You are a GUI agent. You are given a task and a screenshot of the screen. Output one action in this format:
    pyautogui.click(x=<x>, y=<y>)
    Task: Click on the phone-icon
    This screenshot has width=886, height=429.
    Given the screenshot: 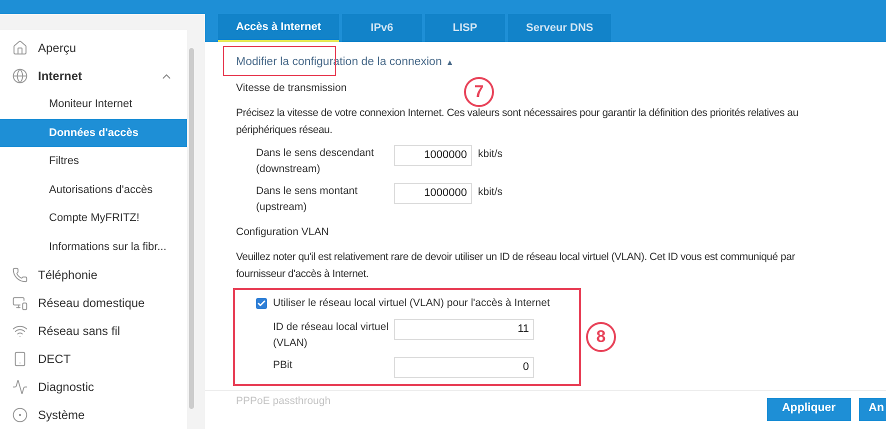 What is the action you would take?
    pyautogui.click(x=20, y=275)
    